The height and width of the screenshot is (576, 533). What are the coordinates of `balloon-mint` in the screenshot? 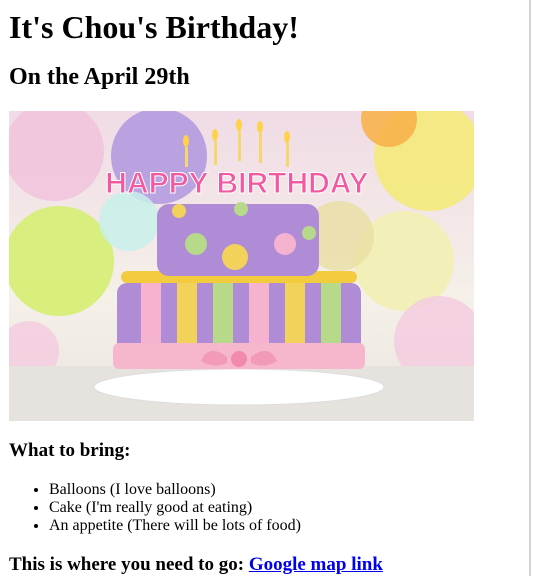 It's located at (129, 221).